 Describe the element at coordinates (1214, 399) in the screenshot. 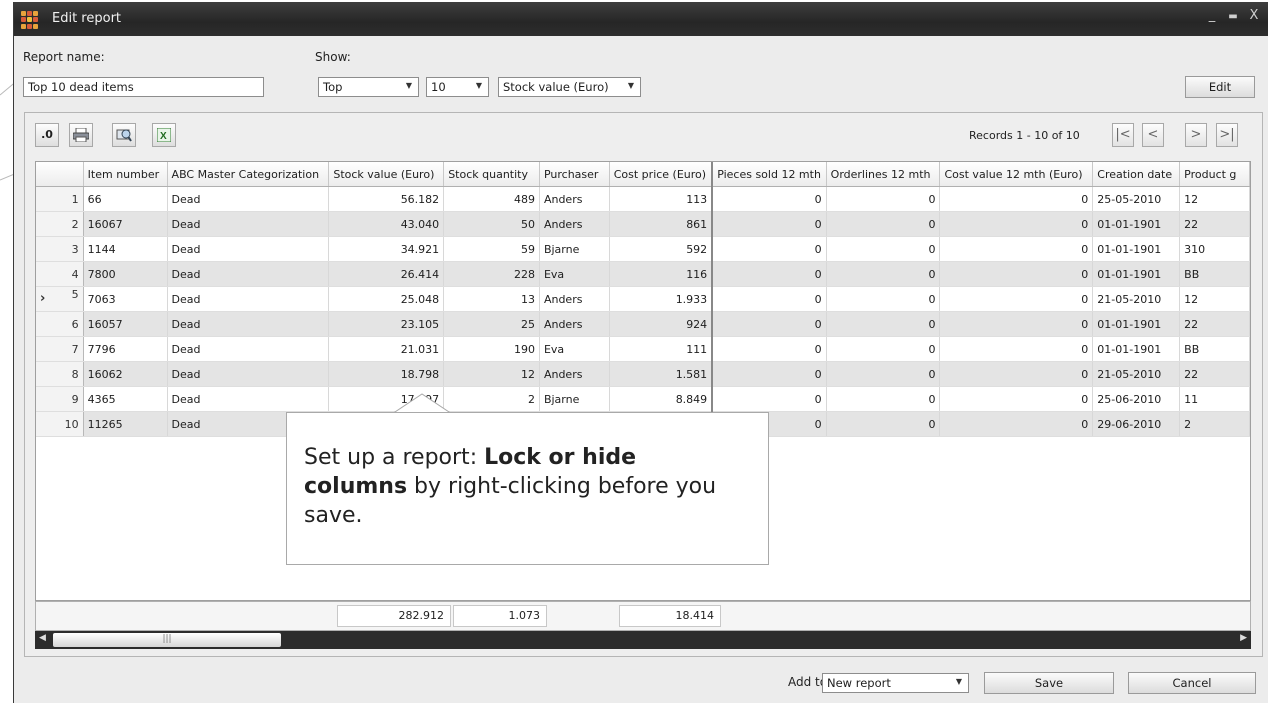

I see `cell-product-group: 11` at that location.